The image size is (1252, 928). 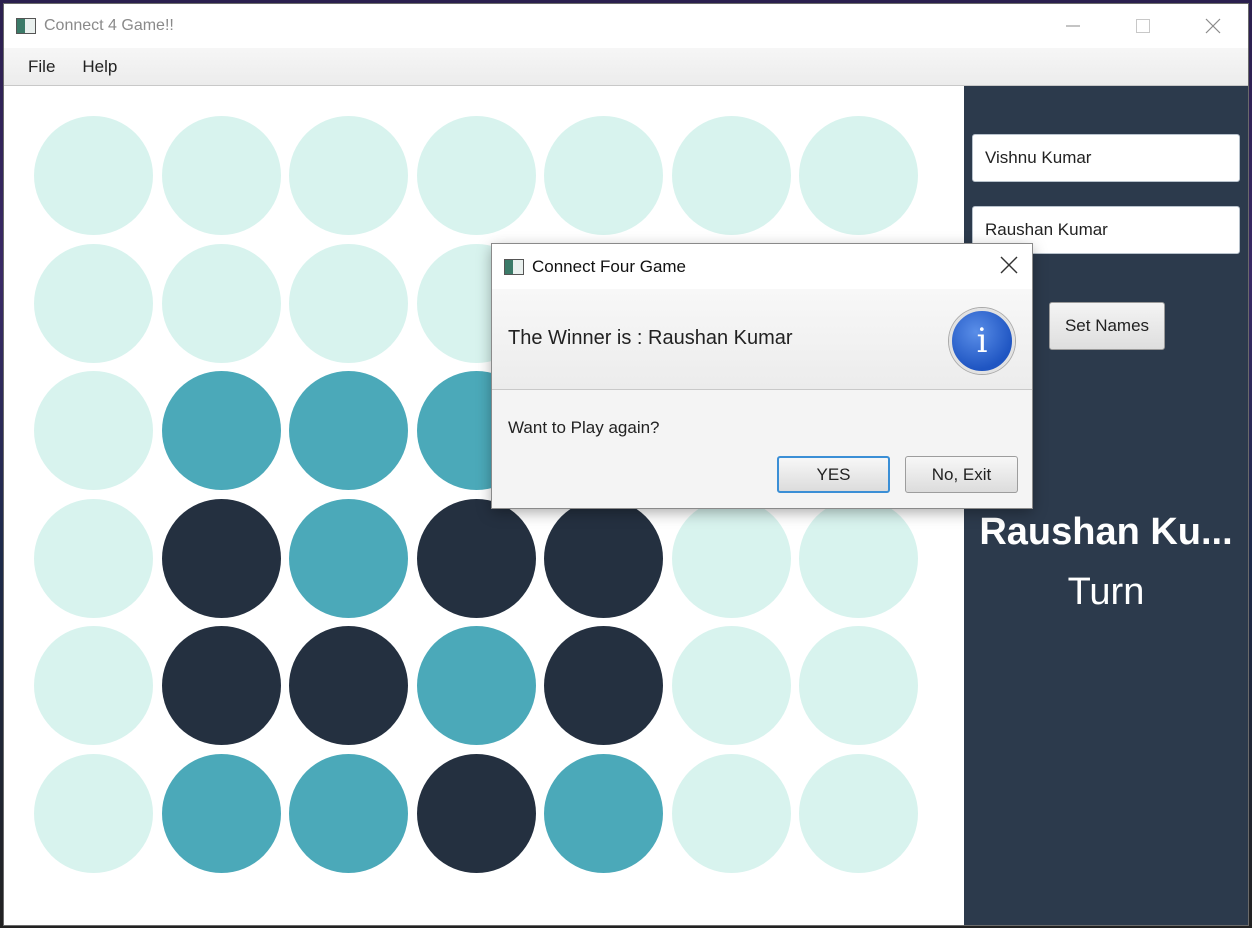 What do you see at coordinates (982, 341) in the screenshot?
I see `info-icon: i` at bounding box center [982, 341].